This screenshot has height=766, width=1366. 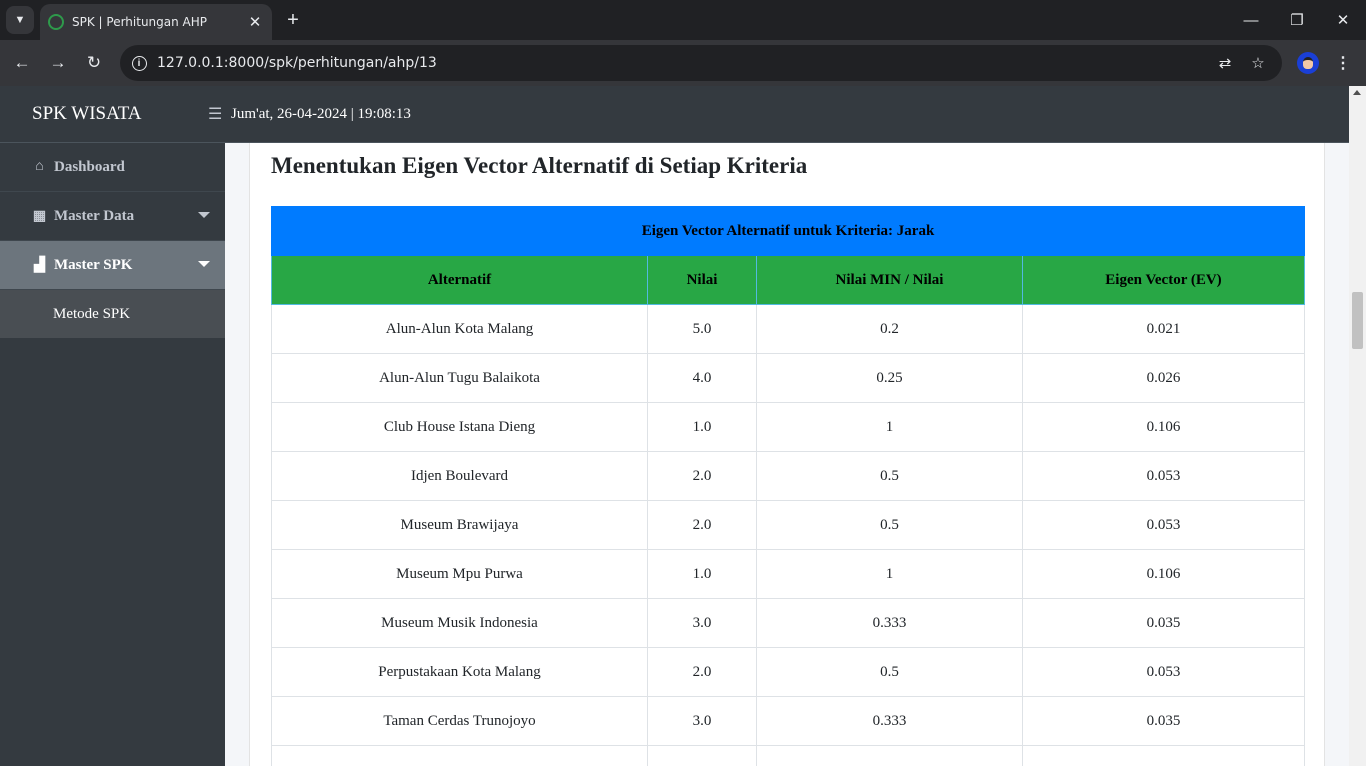 I want to click on table-row: Alun-Alun Tugu Balaikota 4.0 0.25 0.026, so click(x=788, y=378).